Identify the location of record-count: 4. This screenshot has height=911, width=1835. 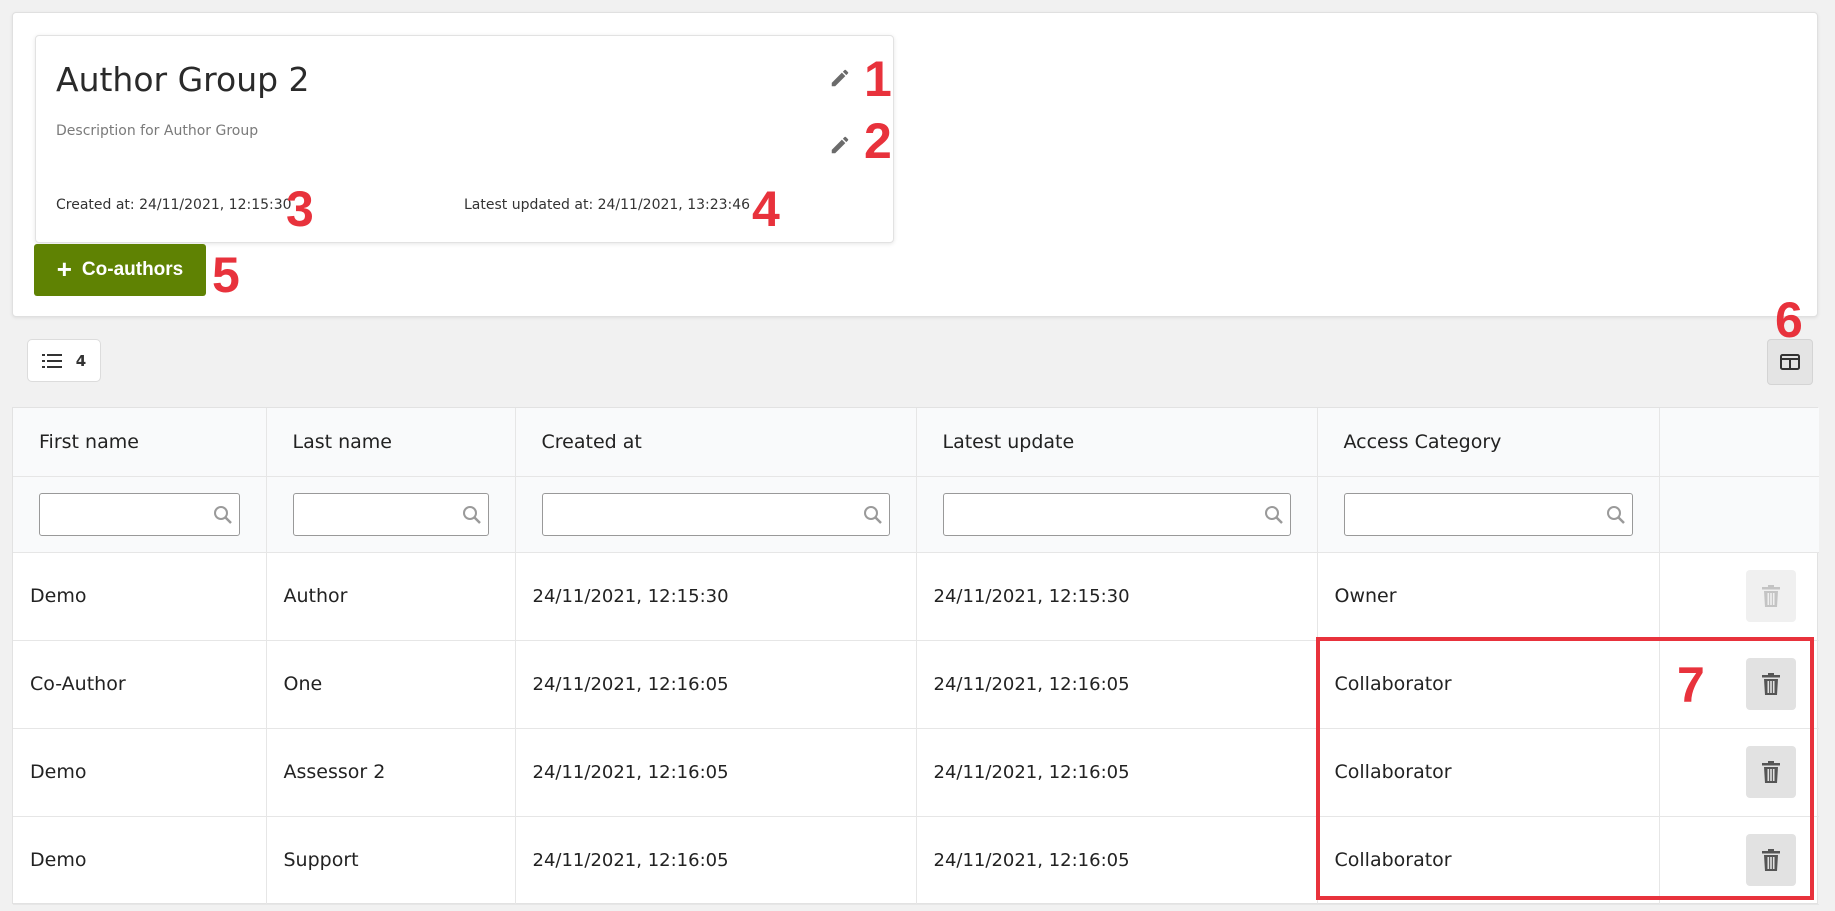
(81, 360).